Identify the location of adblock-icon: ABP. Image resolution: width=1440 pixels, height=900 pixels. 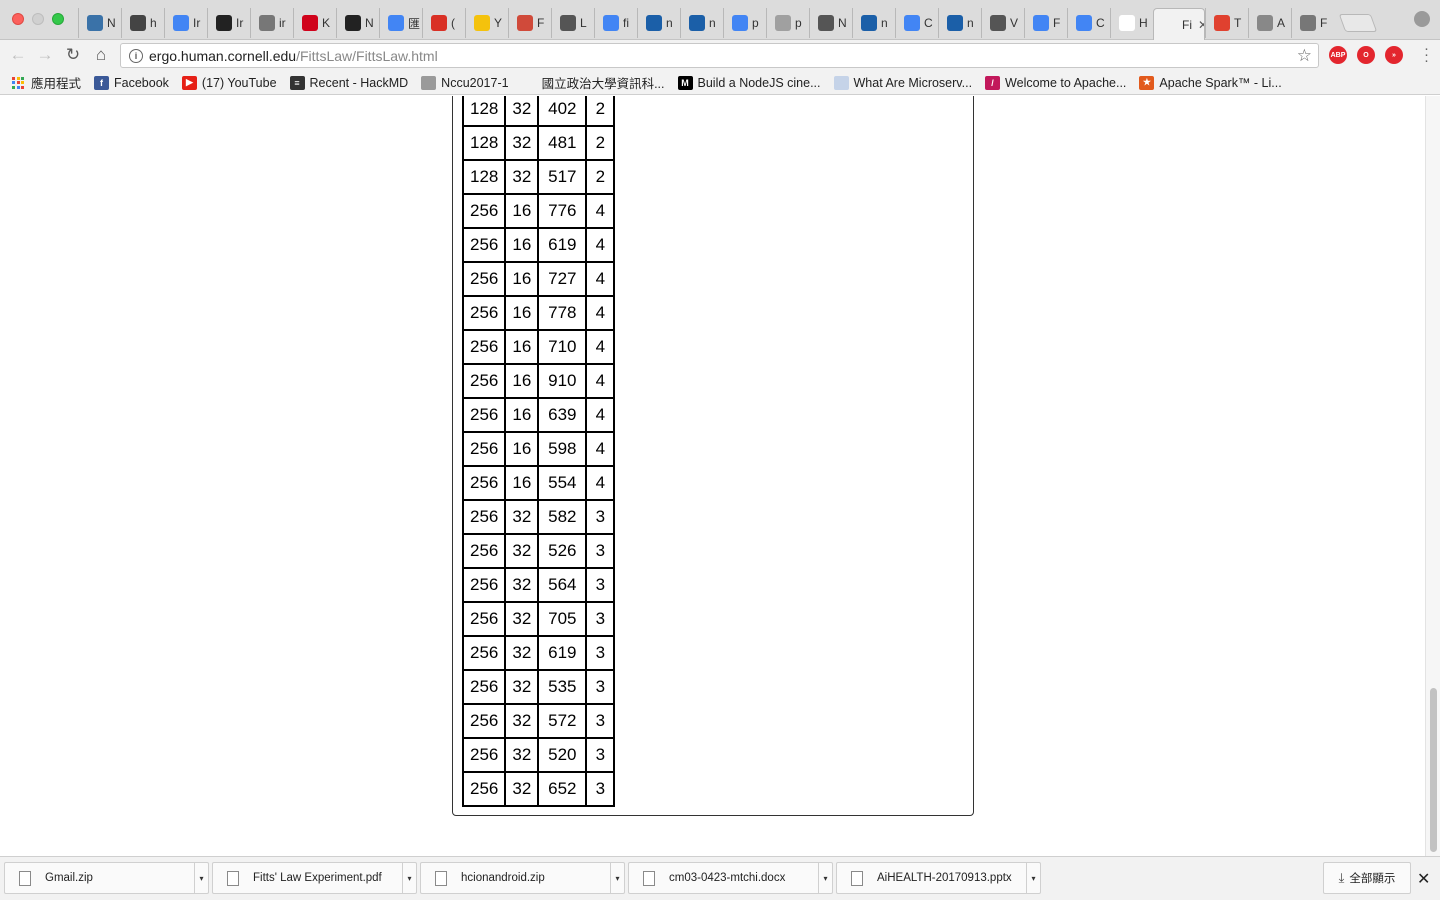
(1338, 55).